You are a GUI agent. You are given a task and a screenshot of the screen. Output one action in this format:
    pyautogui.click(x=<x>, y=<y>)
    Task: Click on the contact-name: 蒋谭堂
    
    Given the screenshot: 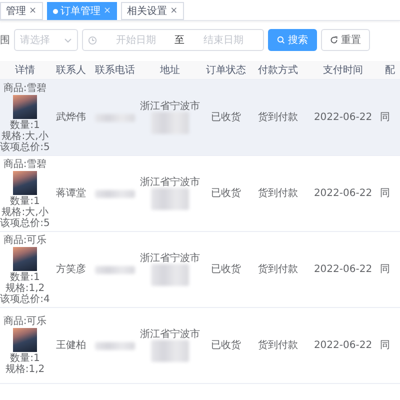 What is the action you would take?
    pyautogui.click(x=71, y=193)
    